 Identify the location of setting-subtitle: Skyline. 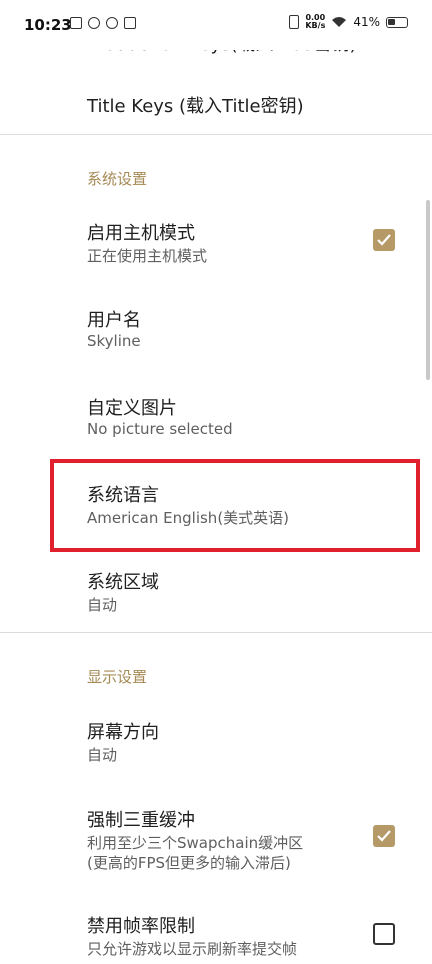
(114, 341).